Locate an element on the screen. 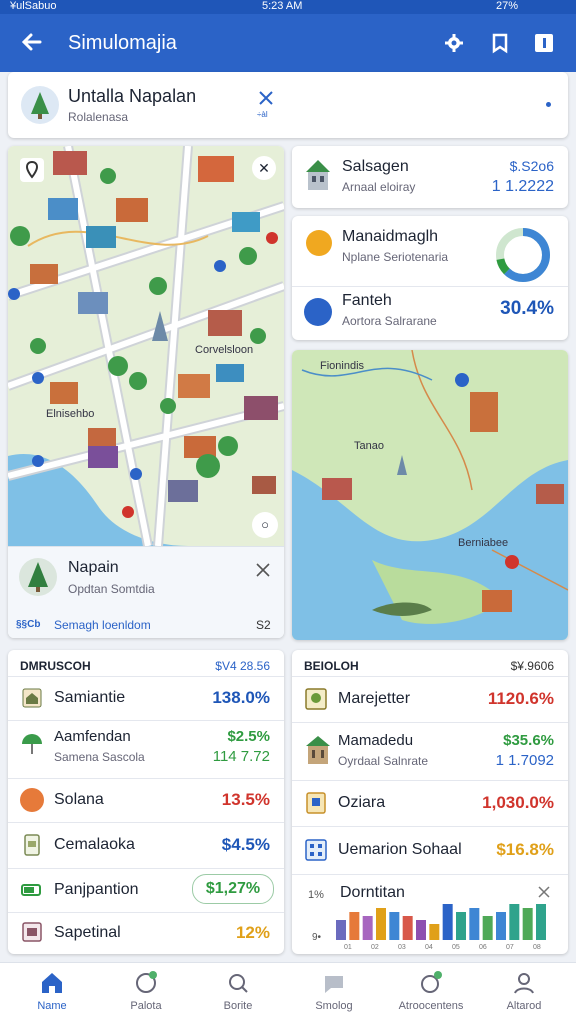 The height and width of the screenshot is (1024, 576). tab-smolog: Smolog is located at coordinates (334, 994).